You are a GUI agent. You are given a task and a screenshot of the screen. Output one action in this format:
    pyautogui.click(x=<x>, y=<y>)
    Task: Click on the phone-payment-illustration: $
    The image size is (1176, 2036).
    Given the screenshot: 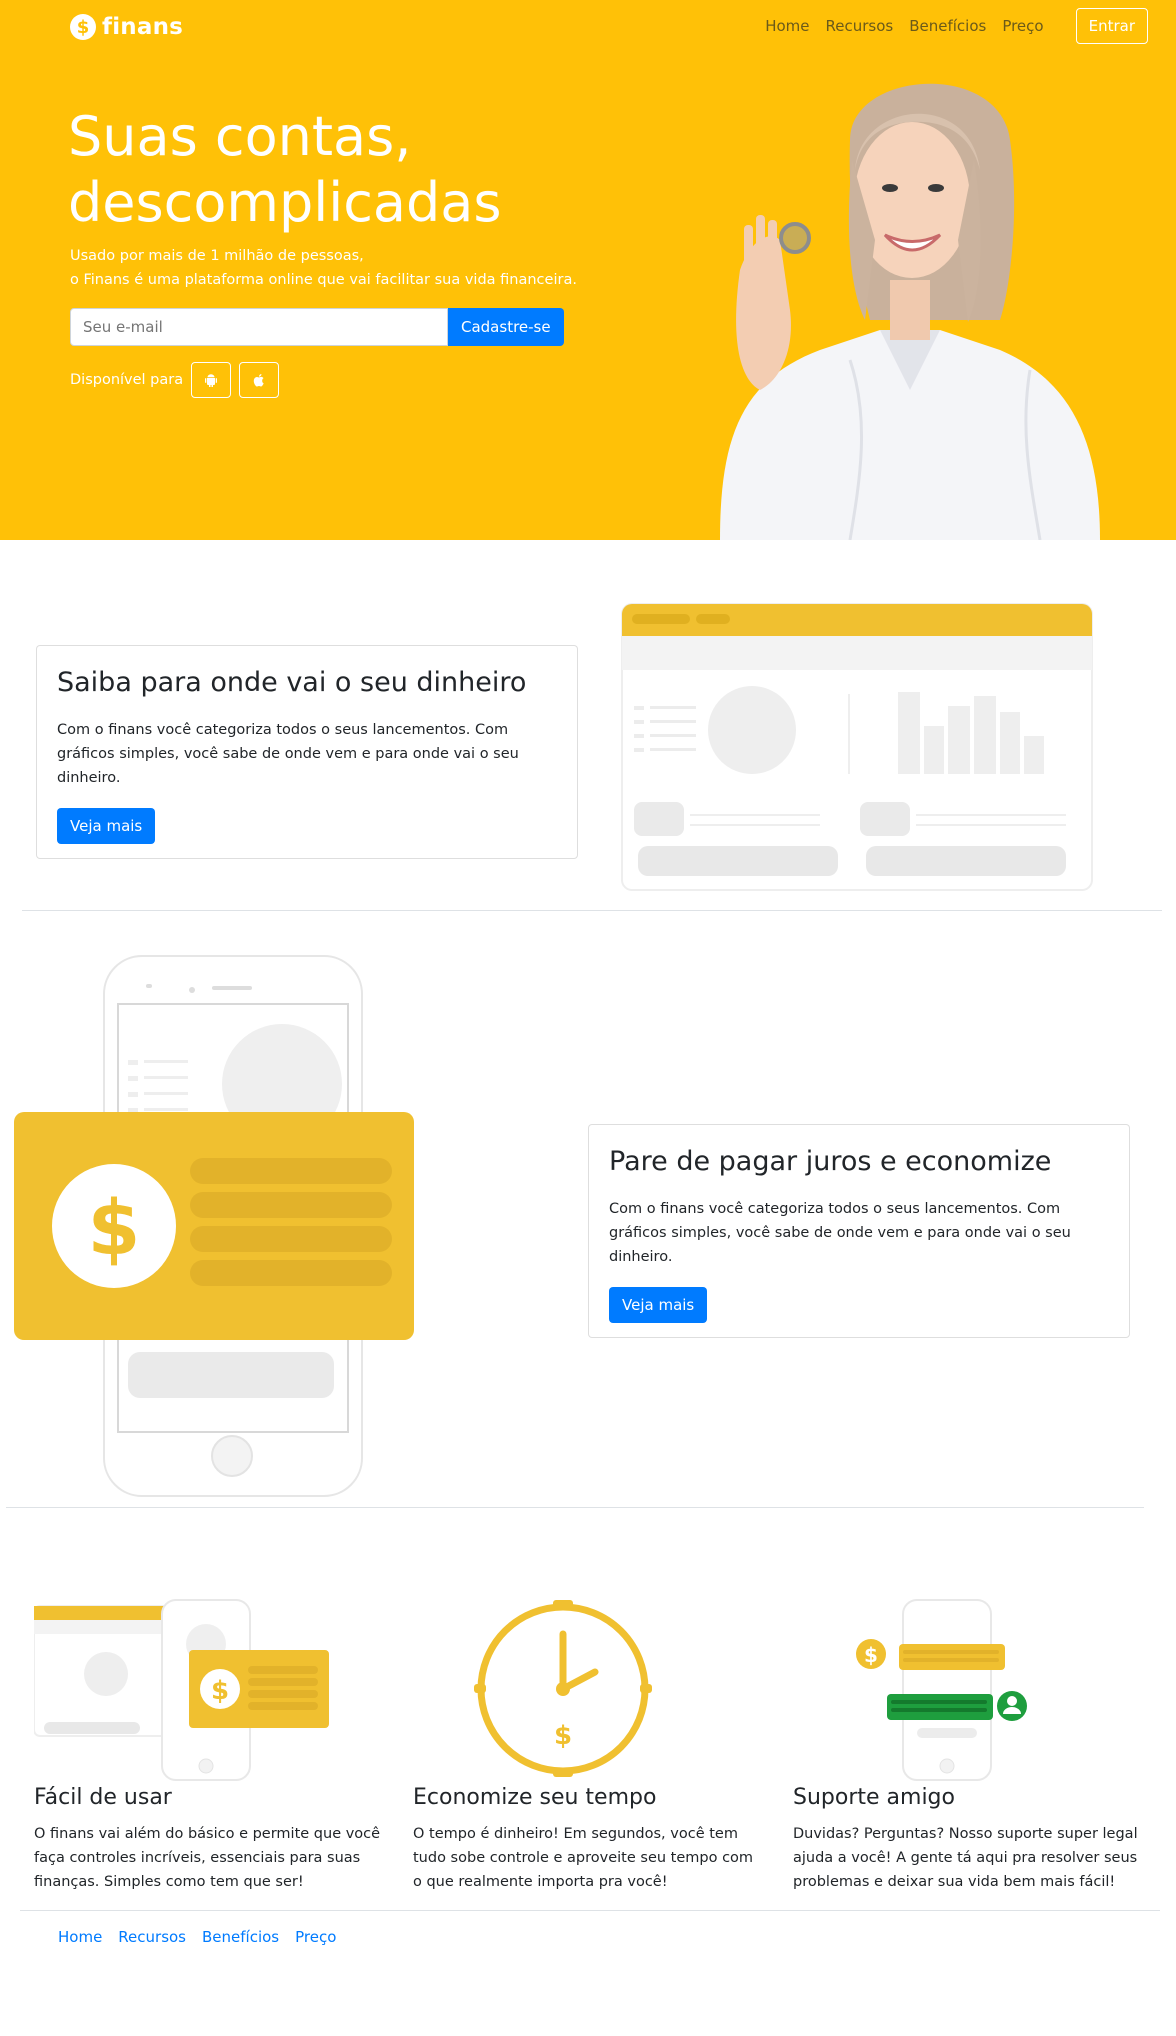 What is the action you would take?
    pyautogui.click(x=214, y=1226)
    